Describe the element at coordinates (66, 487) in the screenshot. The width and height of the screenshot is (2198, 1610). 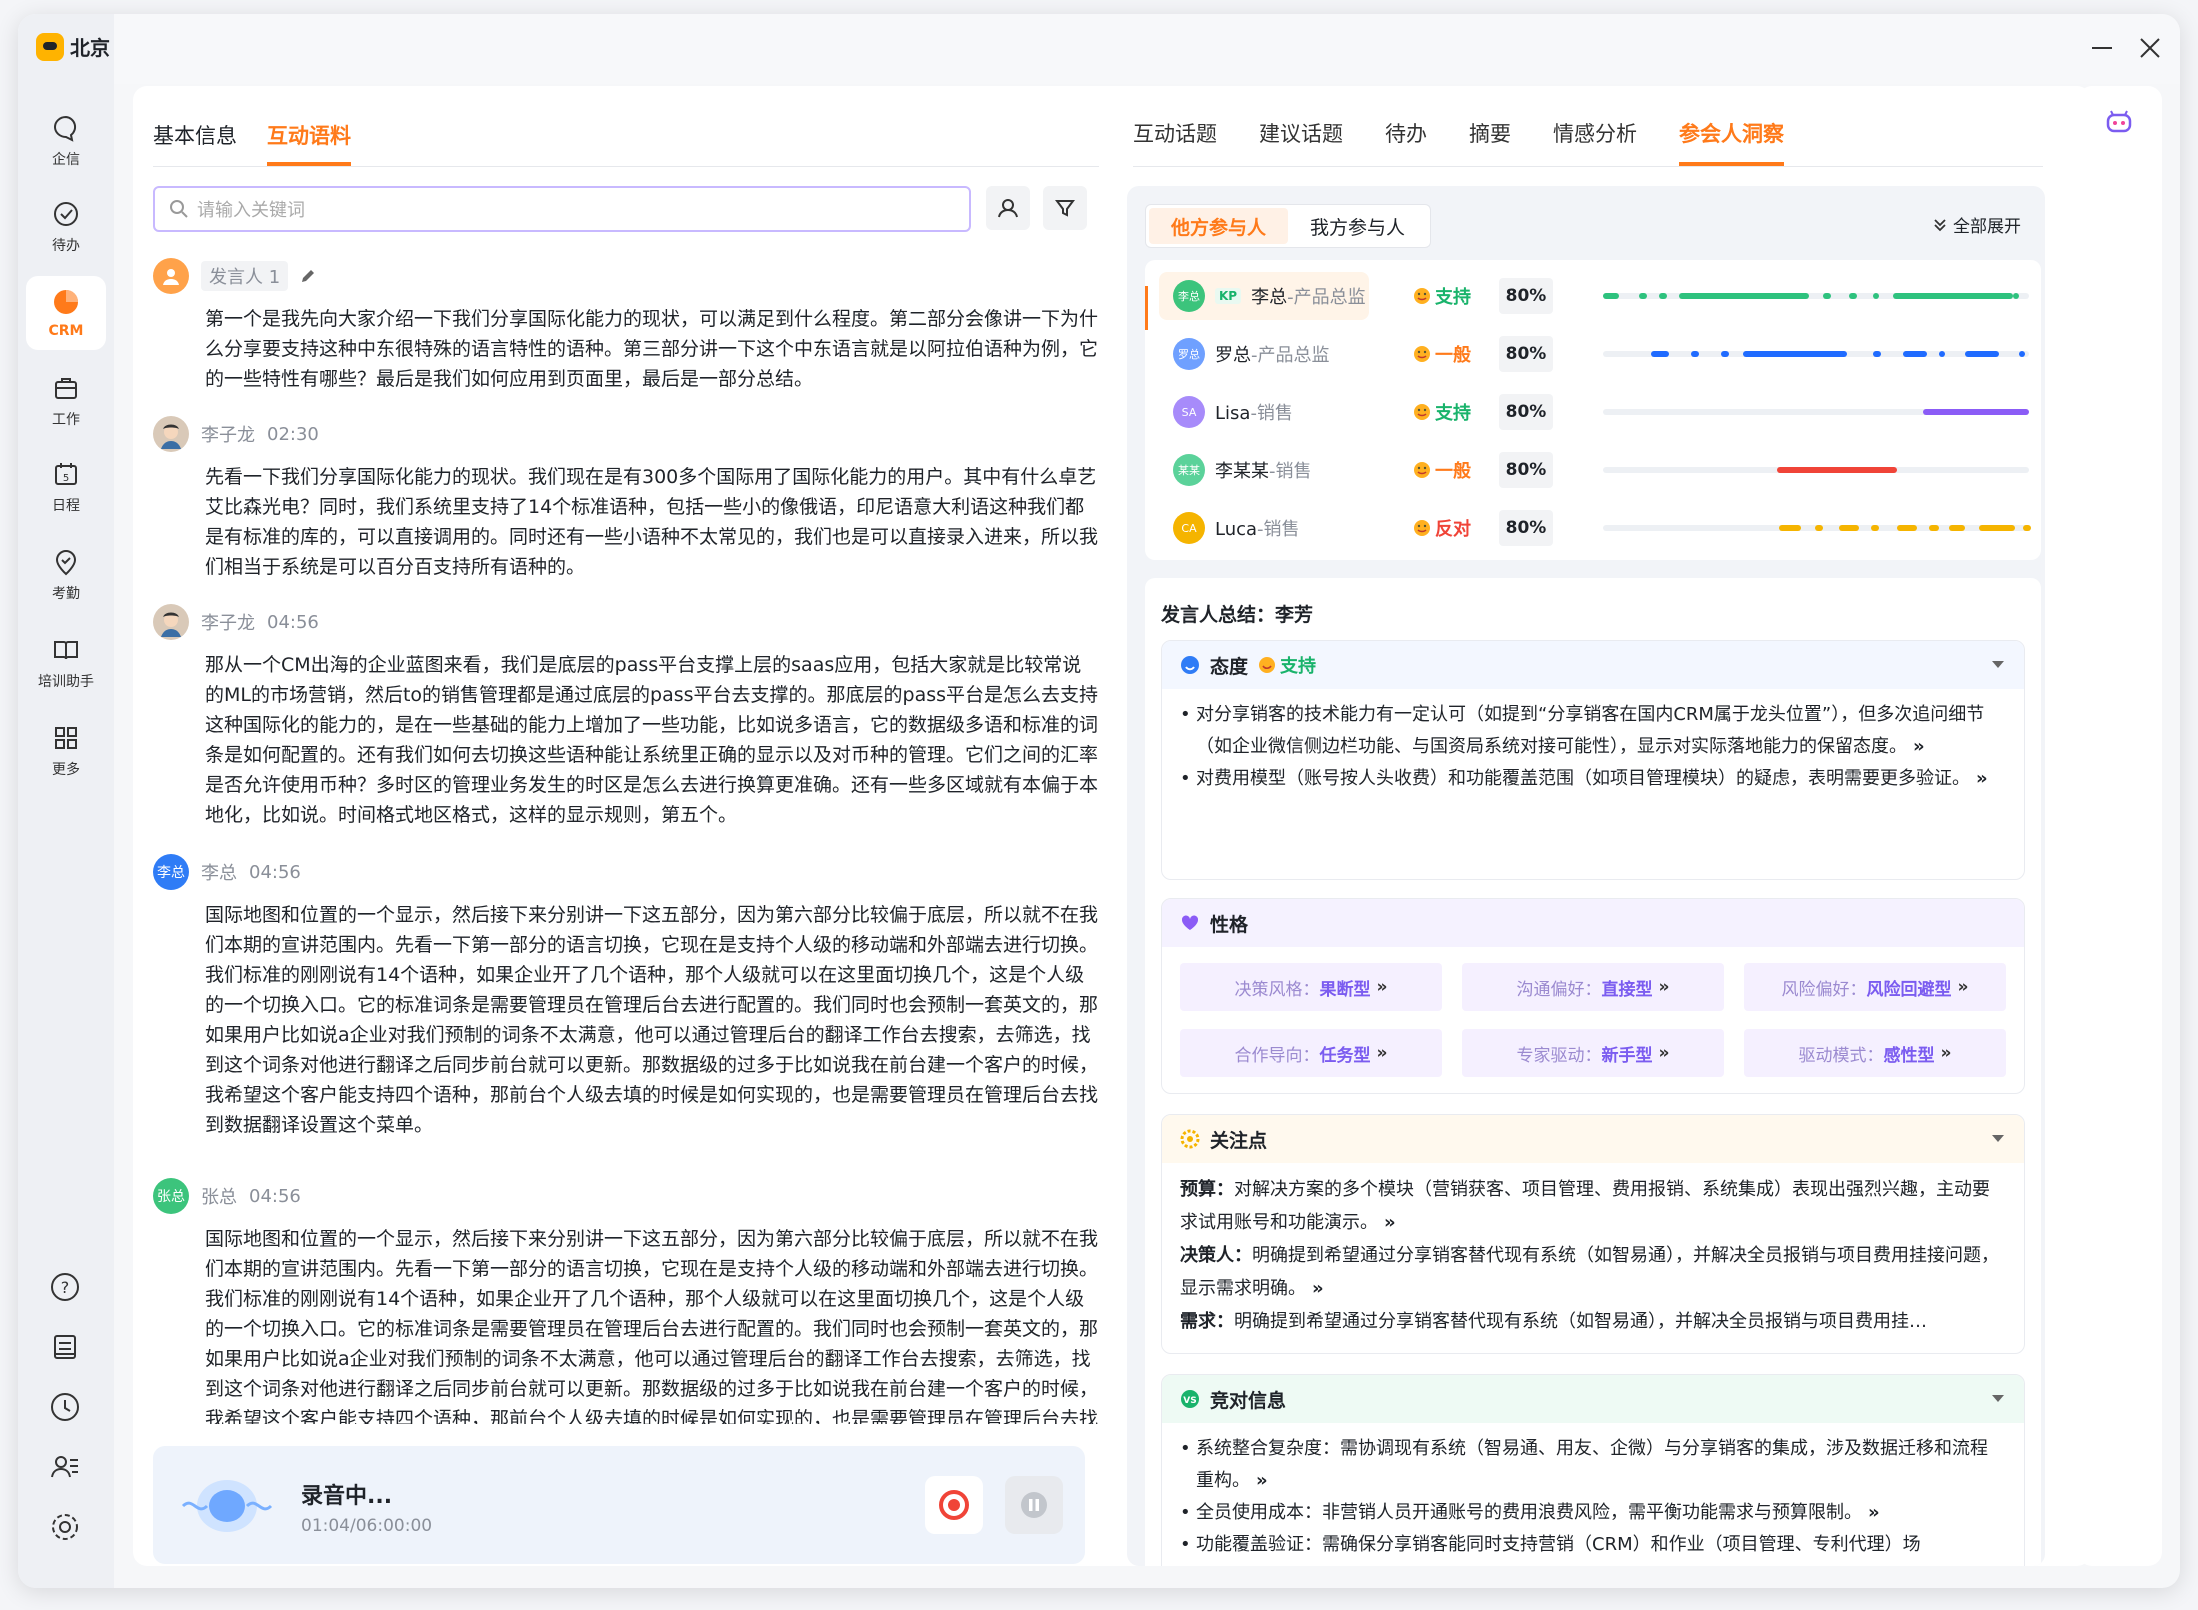
I see `sidebar-item-schedule: 5 日程` at that location.